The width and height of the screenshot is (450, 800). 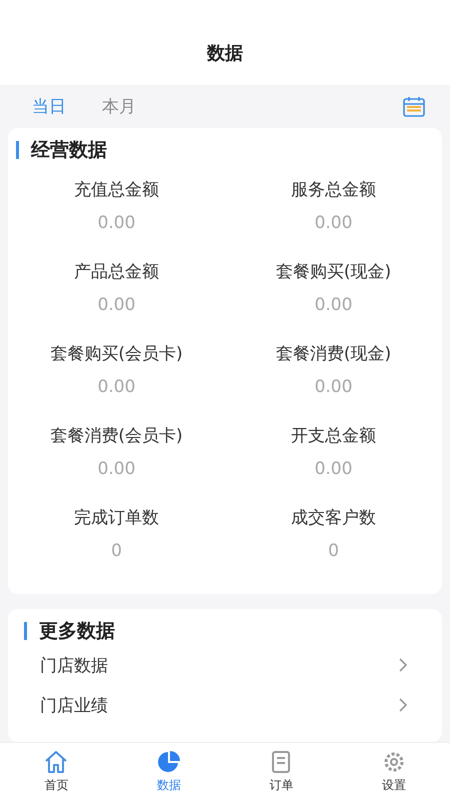 What do you see at coordinates (334, 272) in the screenshot?
I see `stat-label: 套餐购买(现金)` at bounding box center [334, 272].